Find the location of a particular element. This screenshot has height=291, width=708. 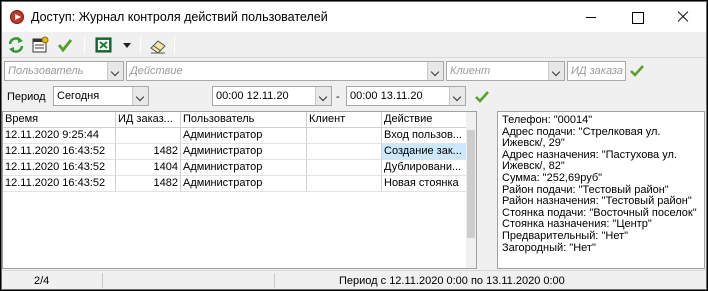

period-to-value: 00:00 13.11.20 is located at coordinates (386, 96).